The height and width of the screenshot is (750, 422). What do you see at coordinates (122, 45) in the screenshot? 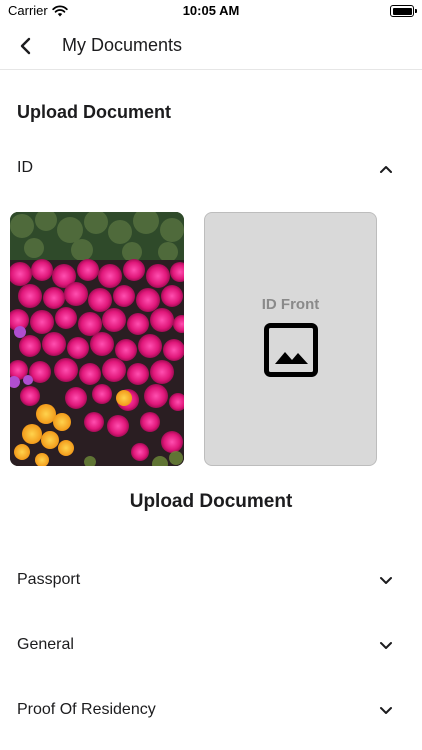
I see `page-title: My Documents` at bounding box center [122, 45].